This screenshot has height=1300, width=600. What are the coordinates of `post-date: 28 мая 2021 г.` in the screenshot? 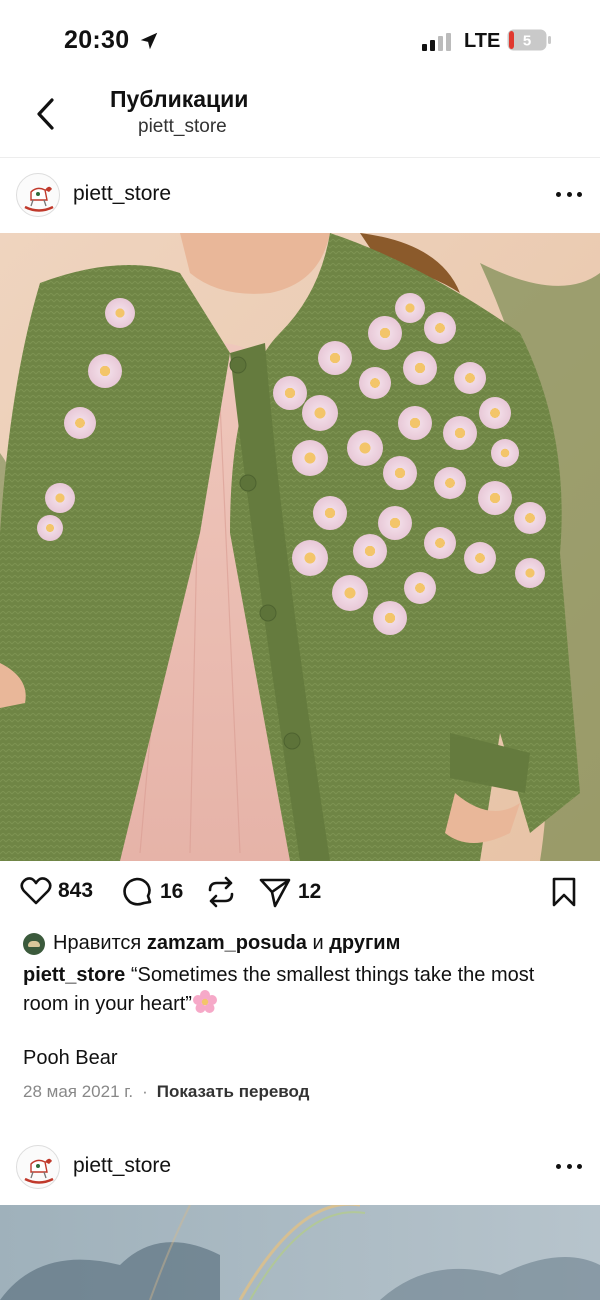 It's located at (78, 1091).